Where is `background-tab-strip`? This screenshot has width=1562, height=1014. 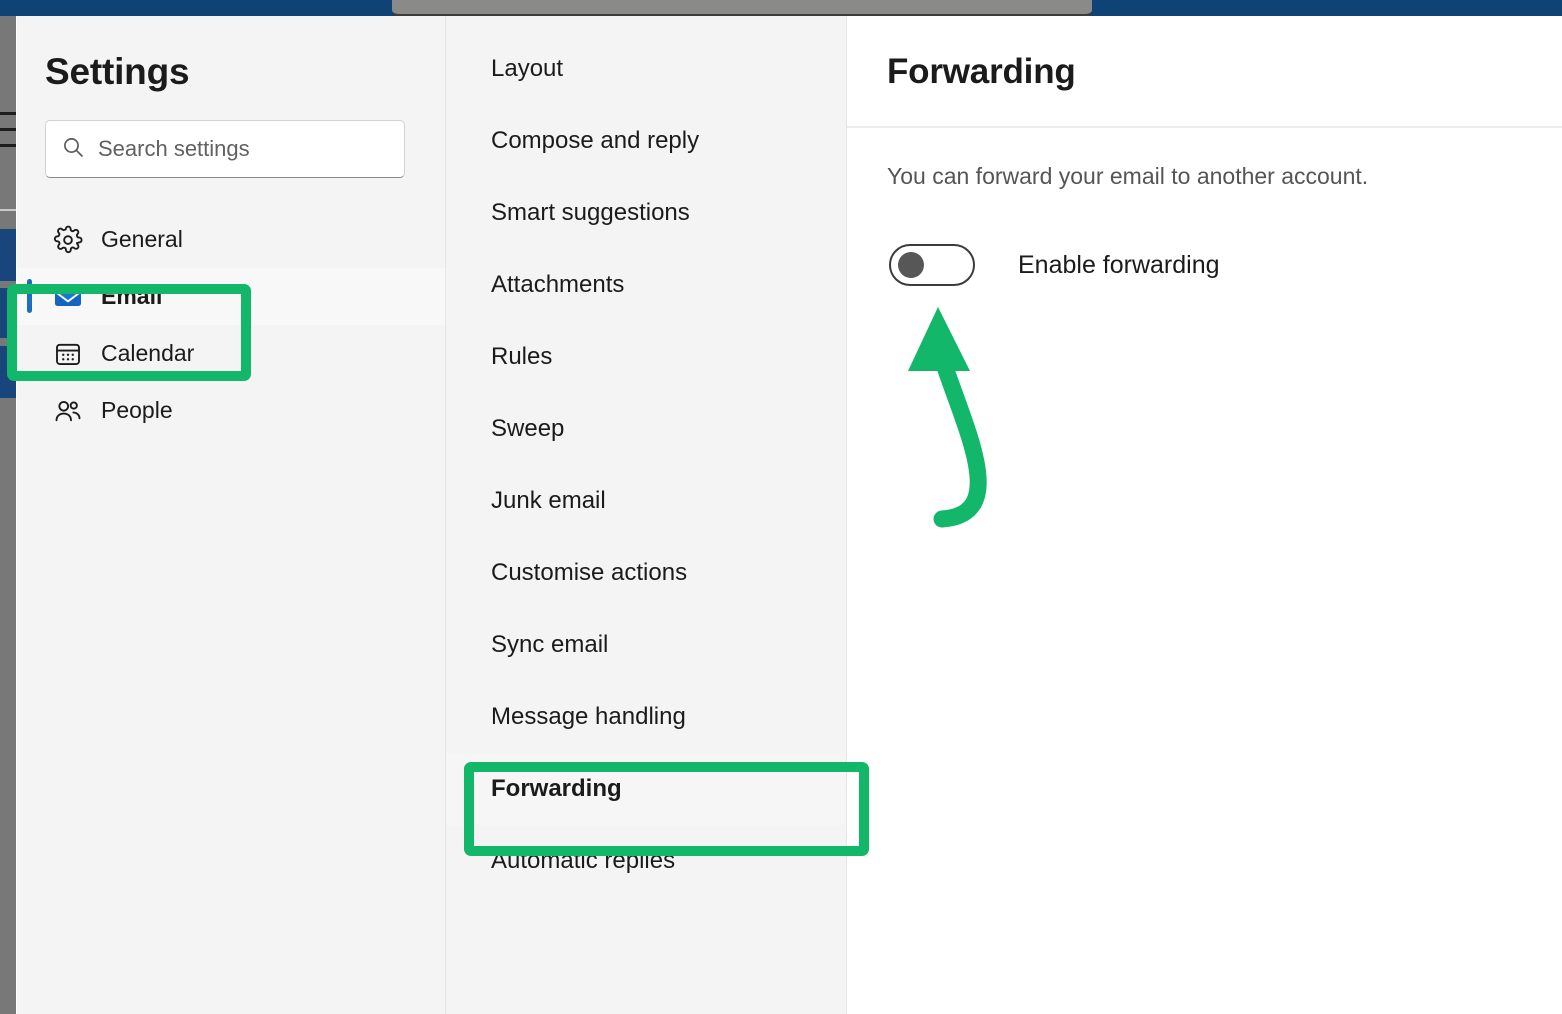 background-tab-strip is located at coordinates (742, 8).